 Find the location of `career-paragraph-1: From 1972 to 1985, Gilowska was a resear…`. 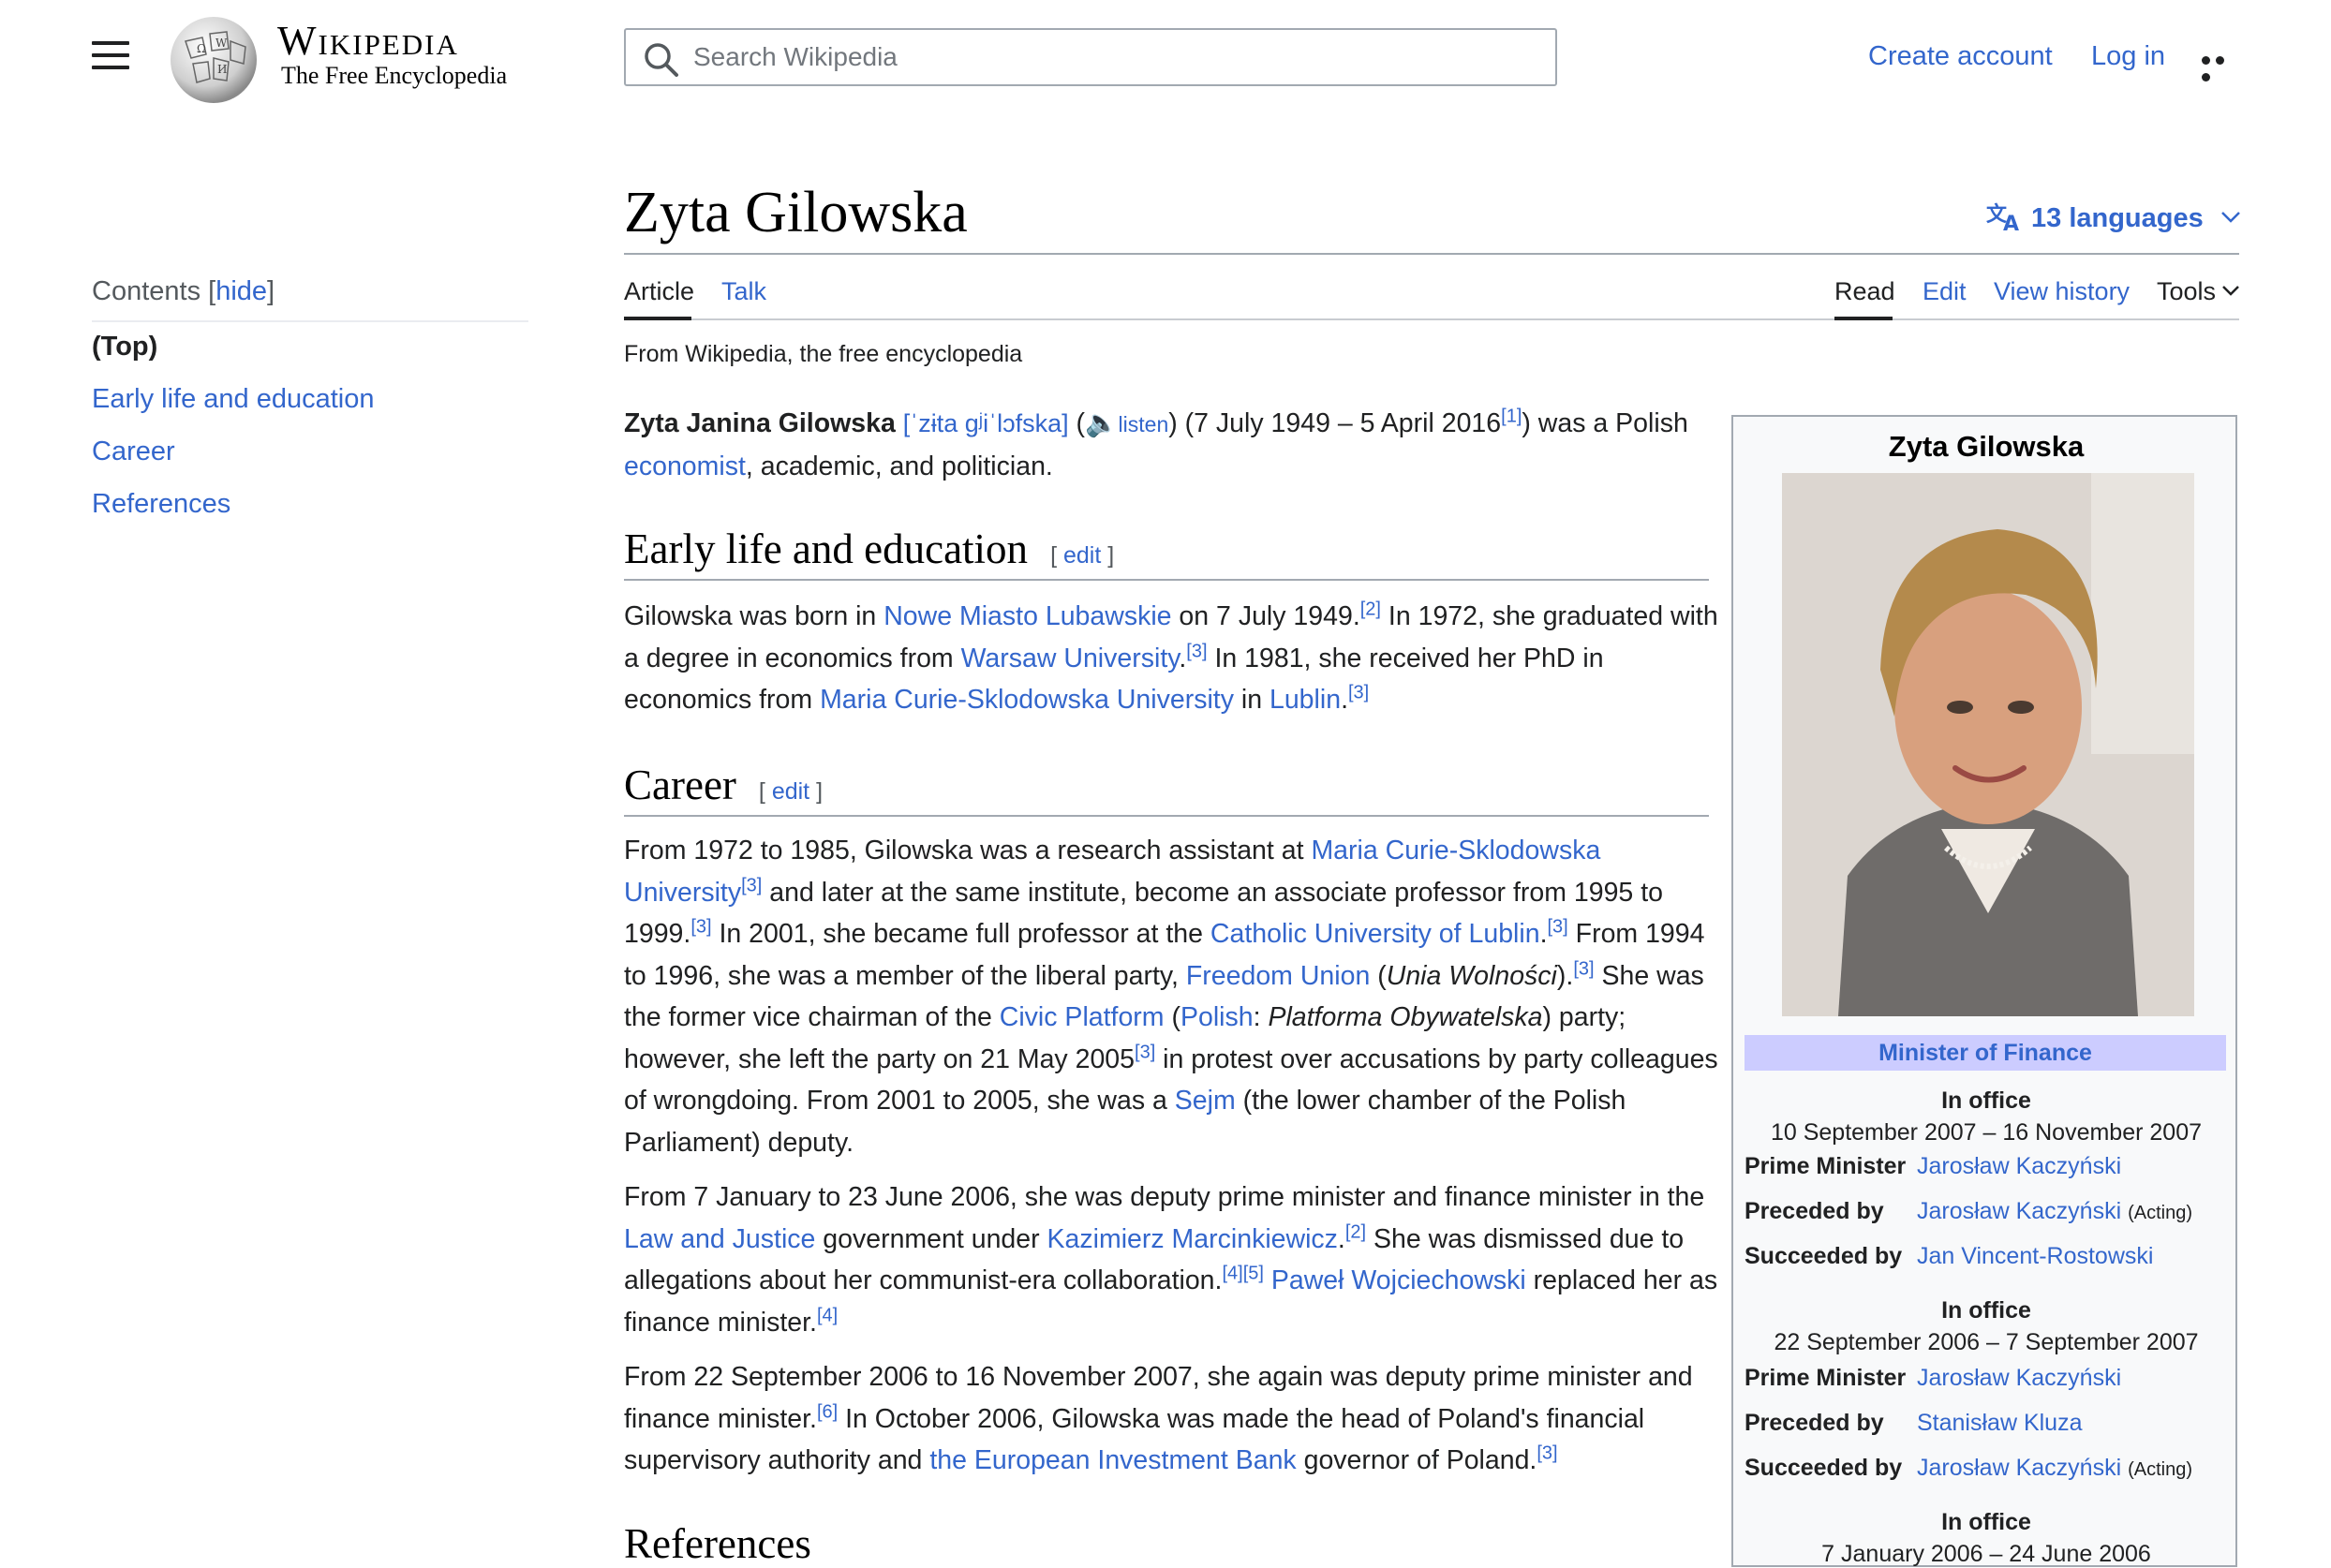

career-paragraph-1: From 1972 to 1985, Gilowska was a resear… is located at coordinates (1171, 997).